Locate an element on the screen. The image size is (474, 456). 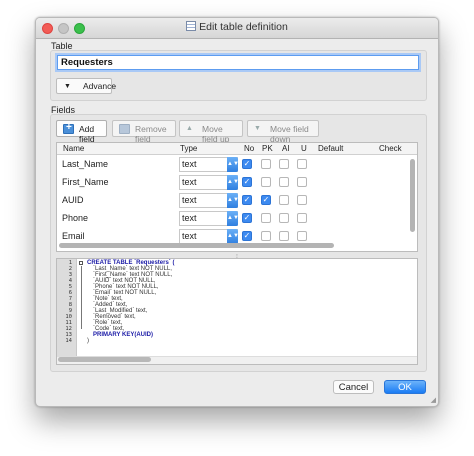
field-name: First_Name is located at coordinates (85, 182).